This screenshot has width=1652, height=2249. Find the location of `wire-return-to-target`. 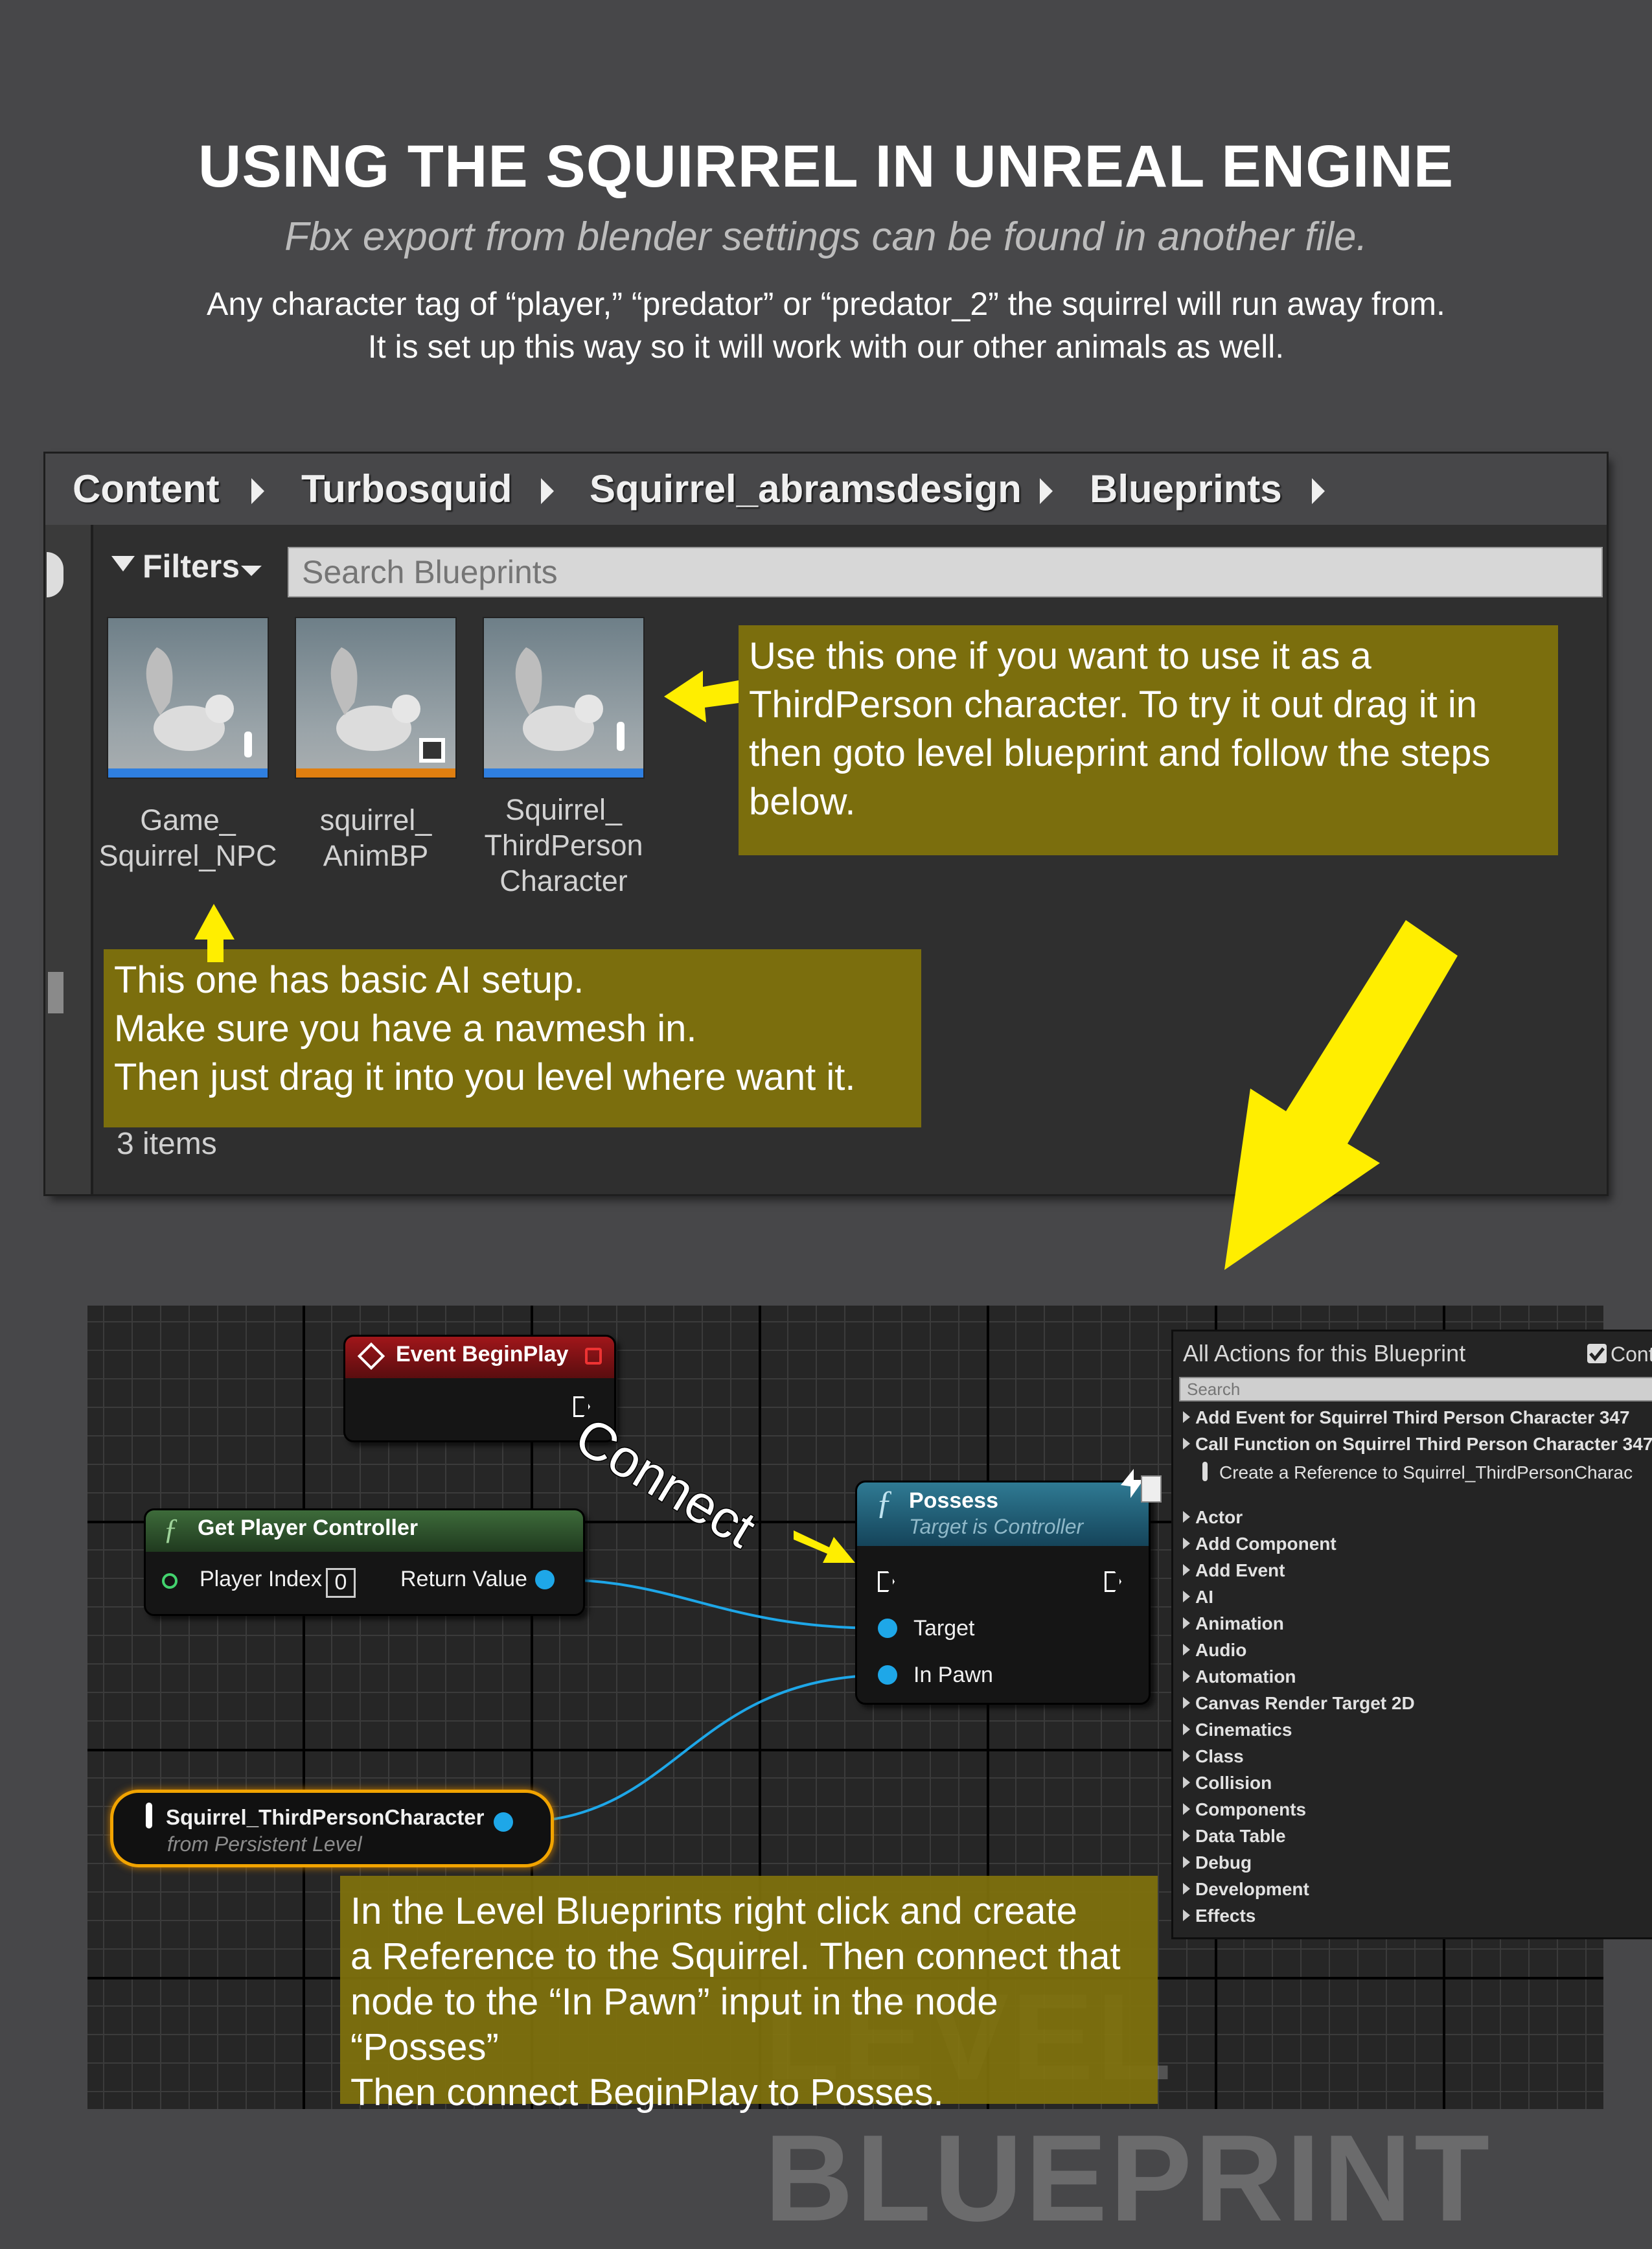

wire-return-to-target is located at coordinates (722, 1604).